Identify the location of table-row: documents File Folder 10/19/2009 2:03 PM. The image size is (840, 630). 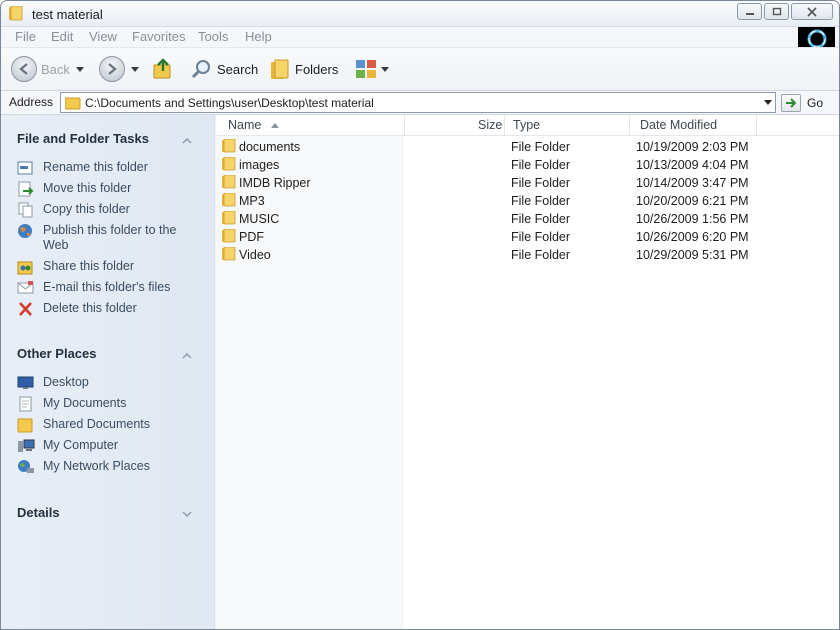
(527, 147).